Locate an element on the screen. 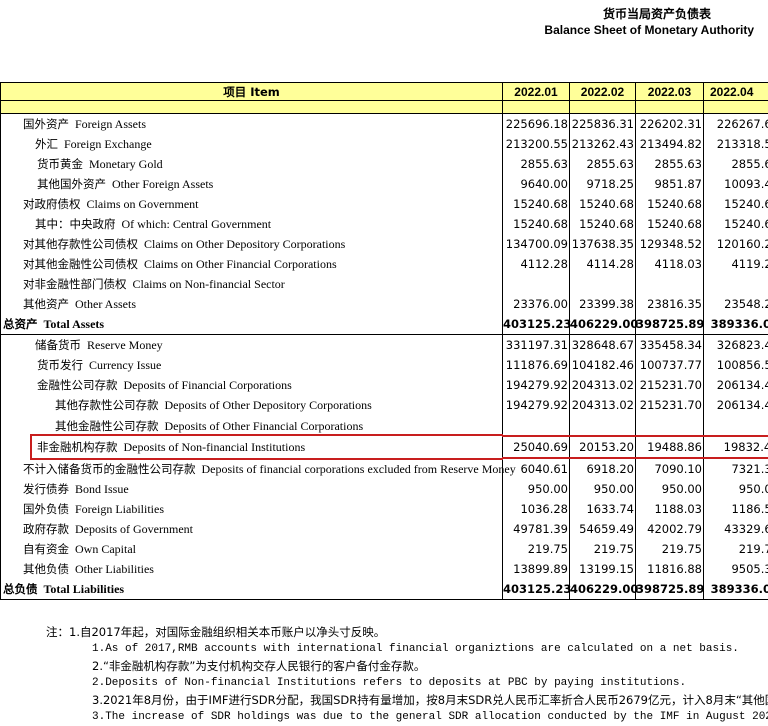 The width and height of the screenshot is (768, 726). cell-value: 137638.35 is located at coordinates (603, 244).